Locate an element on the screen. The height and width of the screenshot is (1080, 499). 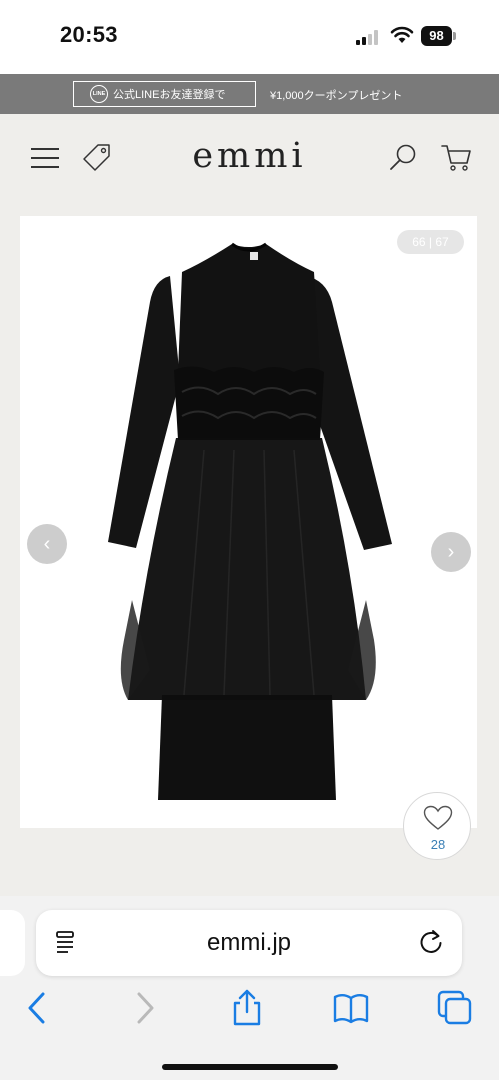
bookmarks-icon is located at coordinates (351, 1008).